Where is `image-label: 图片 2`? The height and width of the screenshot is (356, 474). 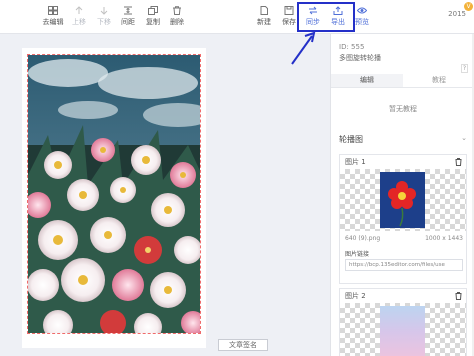
image-label: 图片 2 is located at coordinates (355, 296).